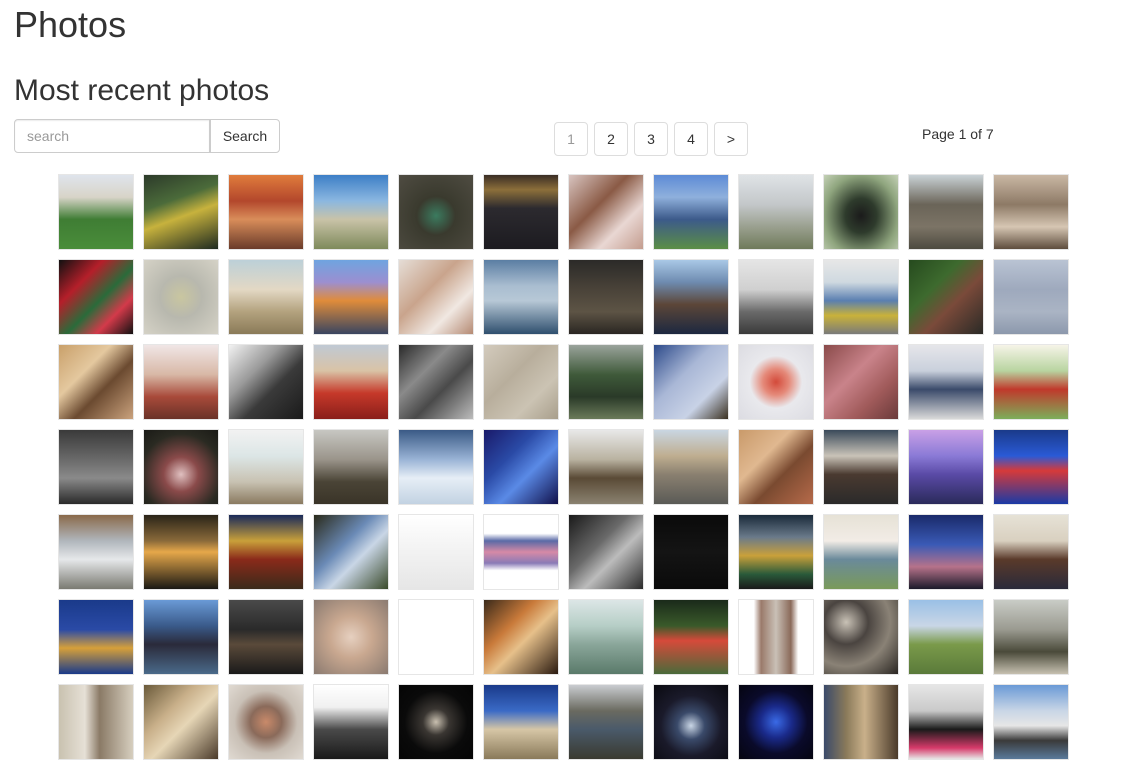 This screenshot has width=1135, height=762. Describe the element at coordinates (436, 637) in the screenshot. I see `photo-thumbnail-quote-card` at that location.